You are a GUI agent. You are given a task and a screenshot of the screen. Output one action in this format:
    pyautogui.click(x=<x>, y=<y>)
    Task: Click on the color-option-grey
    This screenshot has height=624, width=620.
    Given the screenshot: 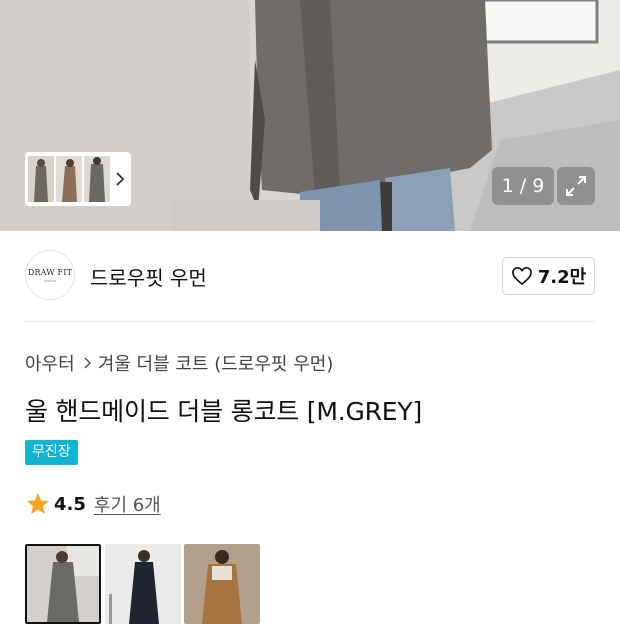 What is the action you would take?
    pyautogui.click(x=63, y=584)
    